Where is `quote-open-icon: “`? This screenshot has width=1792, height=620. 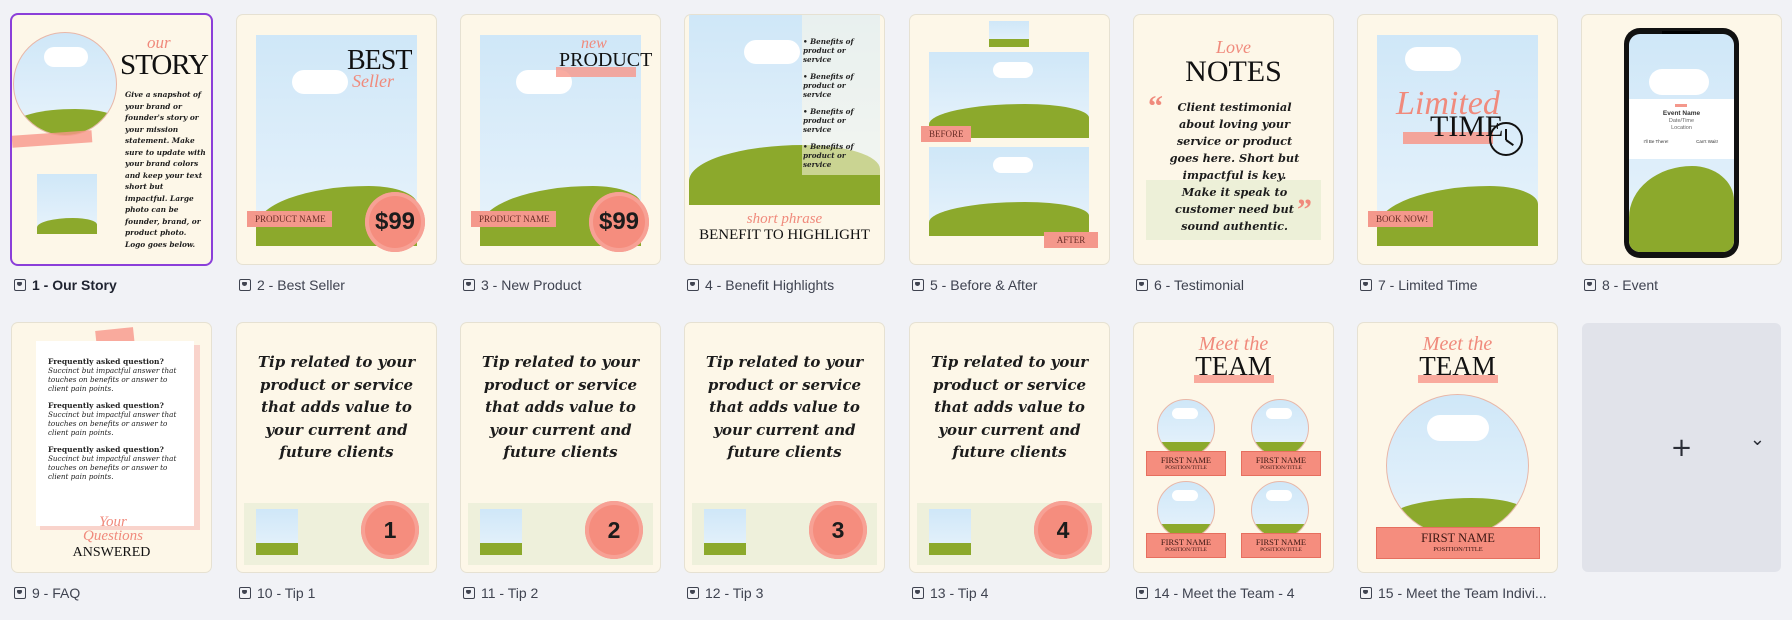
quote-open-icon: “ is located at coordinates (1155, 106).